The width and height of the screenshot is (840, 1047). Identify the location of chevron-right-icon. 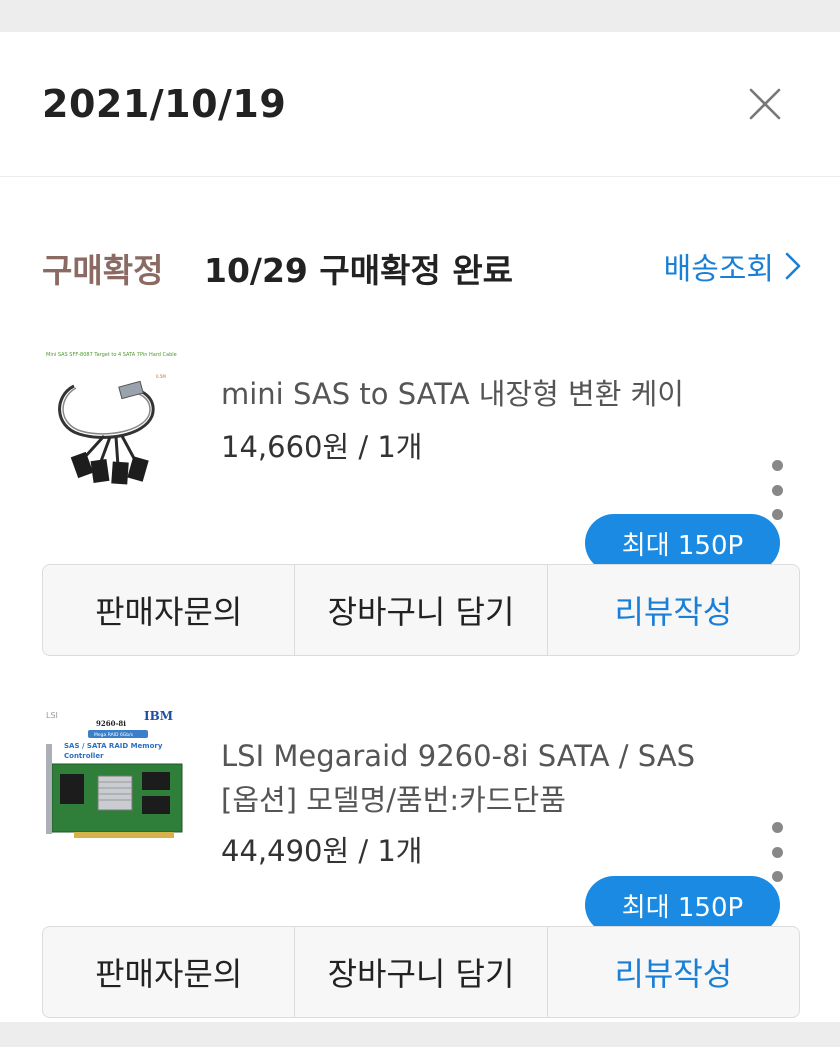
(793, 266).